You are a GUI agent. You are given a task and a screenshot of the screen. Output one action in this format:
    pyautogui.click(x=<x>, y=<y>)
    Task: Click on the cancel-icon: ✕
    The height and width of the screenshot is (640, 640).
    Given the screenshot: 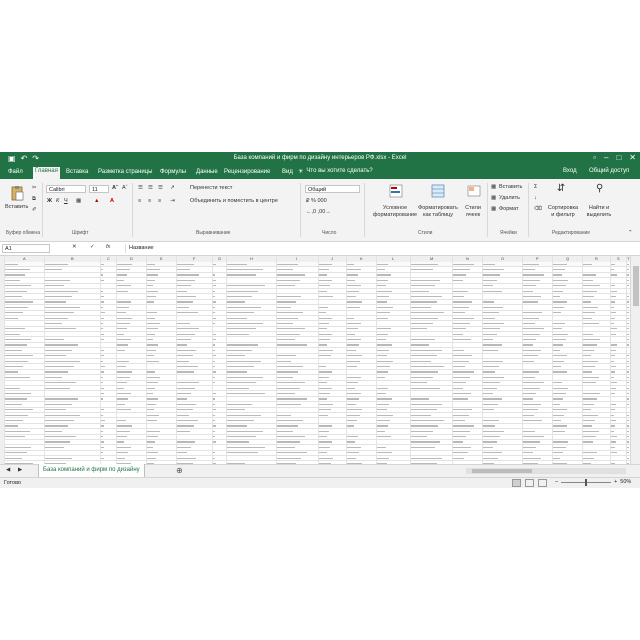 What is the action you would take?
    pyautogui.click(x=74, y=247)
    